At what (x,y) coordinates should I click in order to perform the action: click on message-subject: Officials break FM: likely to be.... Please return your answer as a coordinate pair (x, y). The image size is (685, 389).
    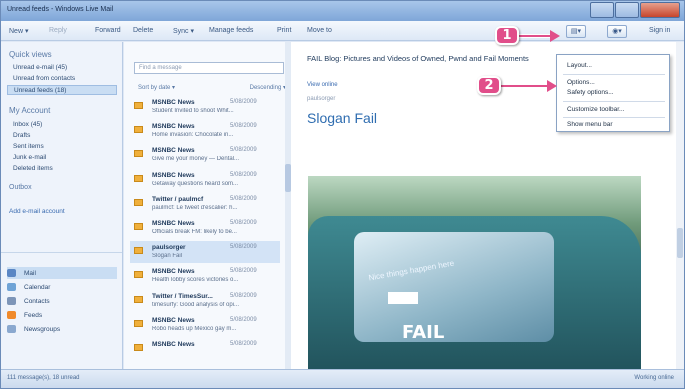
    Looking at the image, I should click on (194, 232).